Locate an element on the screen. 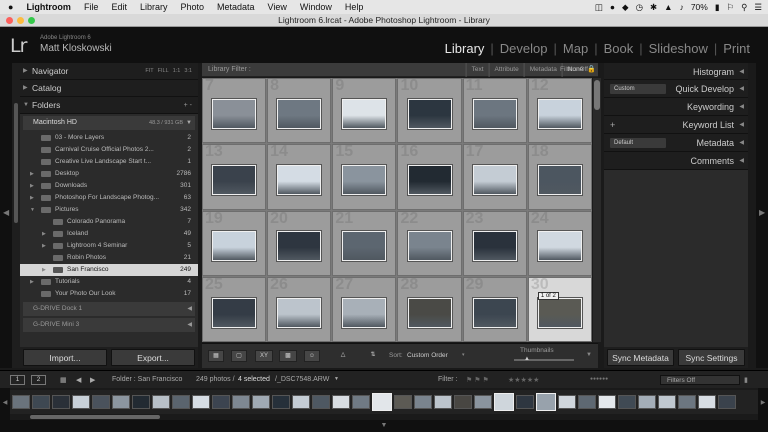  sort-direction-icon: ⇅ is located at coordinates (373, 356).